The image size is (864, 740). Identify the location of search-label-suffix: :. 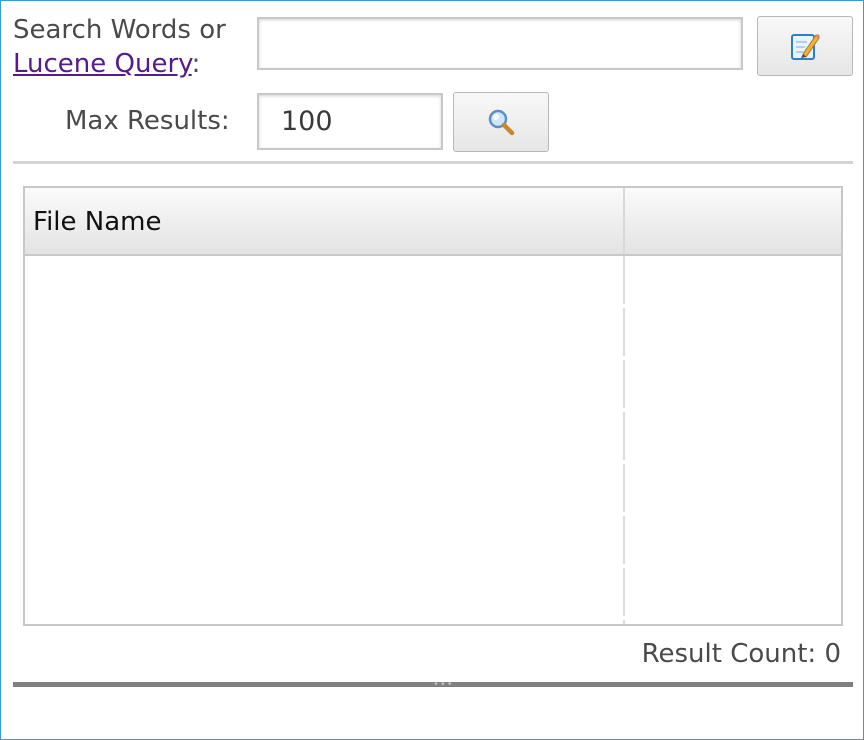
(196, 64).